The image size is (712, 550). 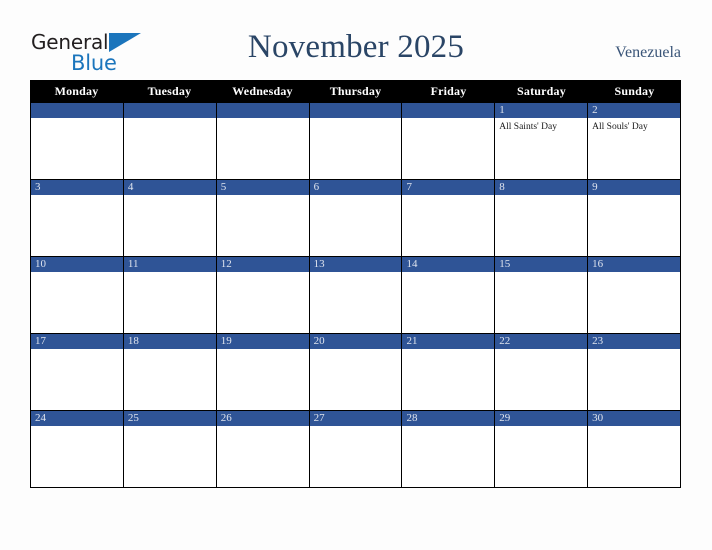 I want to click on calendar-day-cell: 15, so click(x=542, y=295).